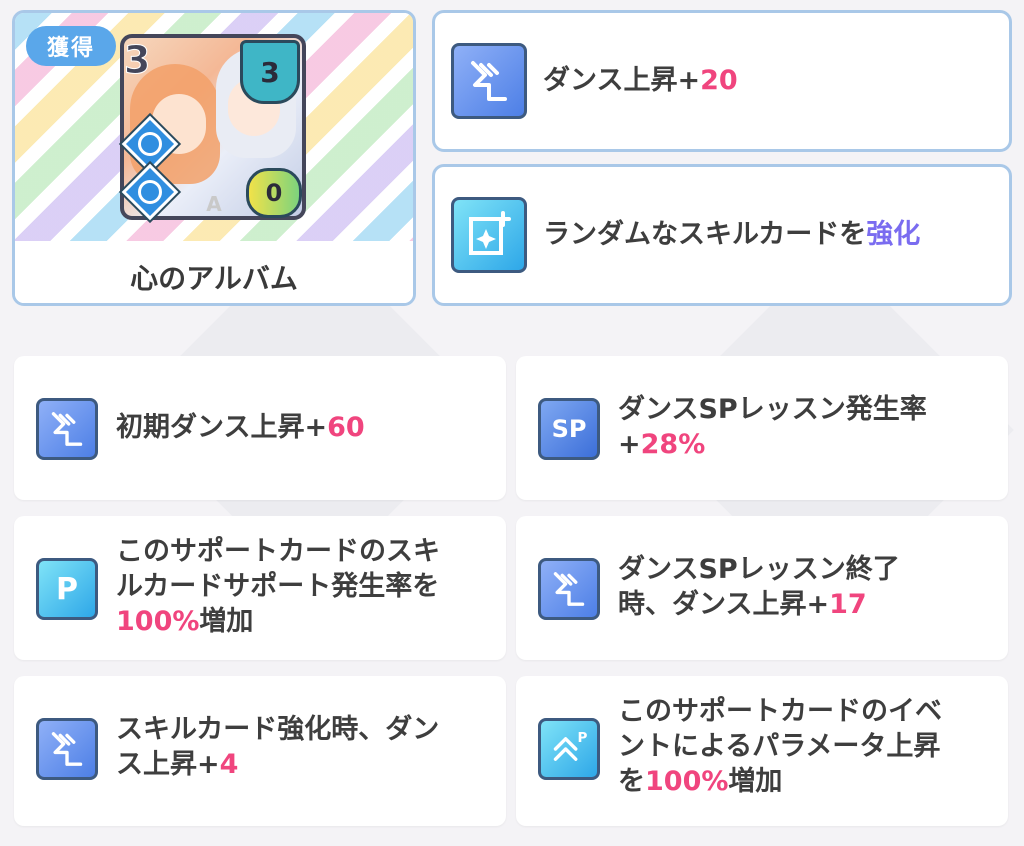  What do you see at coordinates (489, 235) in the screenshot?
I see `skill-card-enhance-icon` at bounding box center [489, 235].